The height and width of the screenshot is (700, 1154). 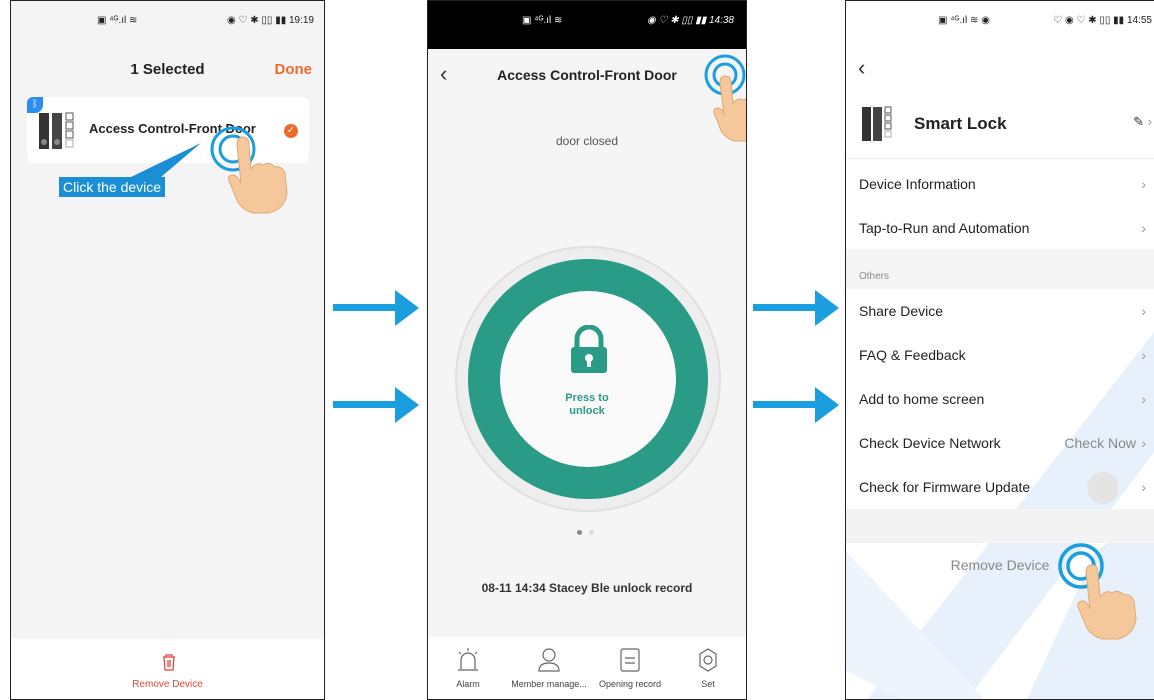 What do you see at coordinates (587, 25) in the screenshot?
I see `status-bar: ▣ ⁴ᴳ.ıl ≋ ◉ ♡ ✱ ▯▯ ▮▮ 14:38` at bounding box center [587, 25].